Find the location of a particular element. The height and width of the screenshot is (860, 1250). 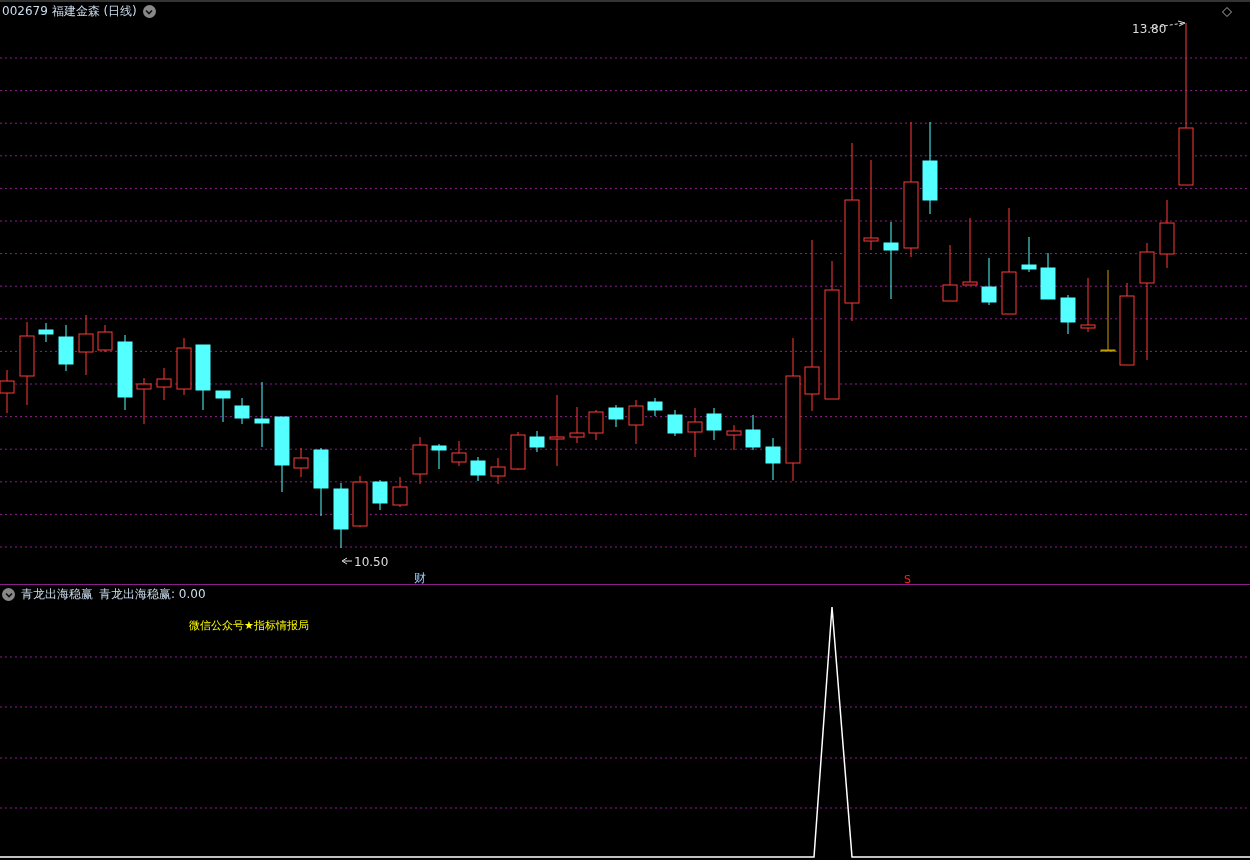

indicator-note: 微信公众号★指标情报局 is located at coordinates (249, 625).